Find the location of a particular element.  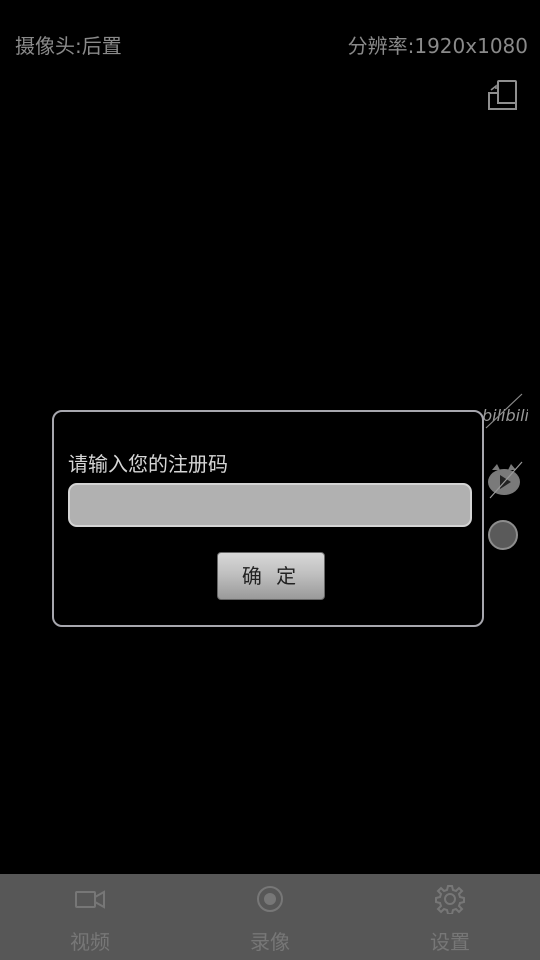

nav-item-record: 录像 is located at coordinates (270, 917).